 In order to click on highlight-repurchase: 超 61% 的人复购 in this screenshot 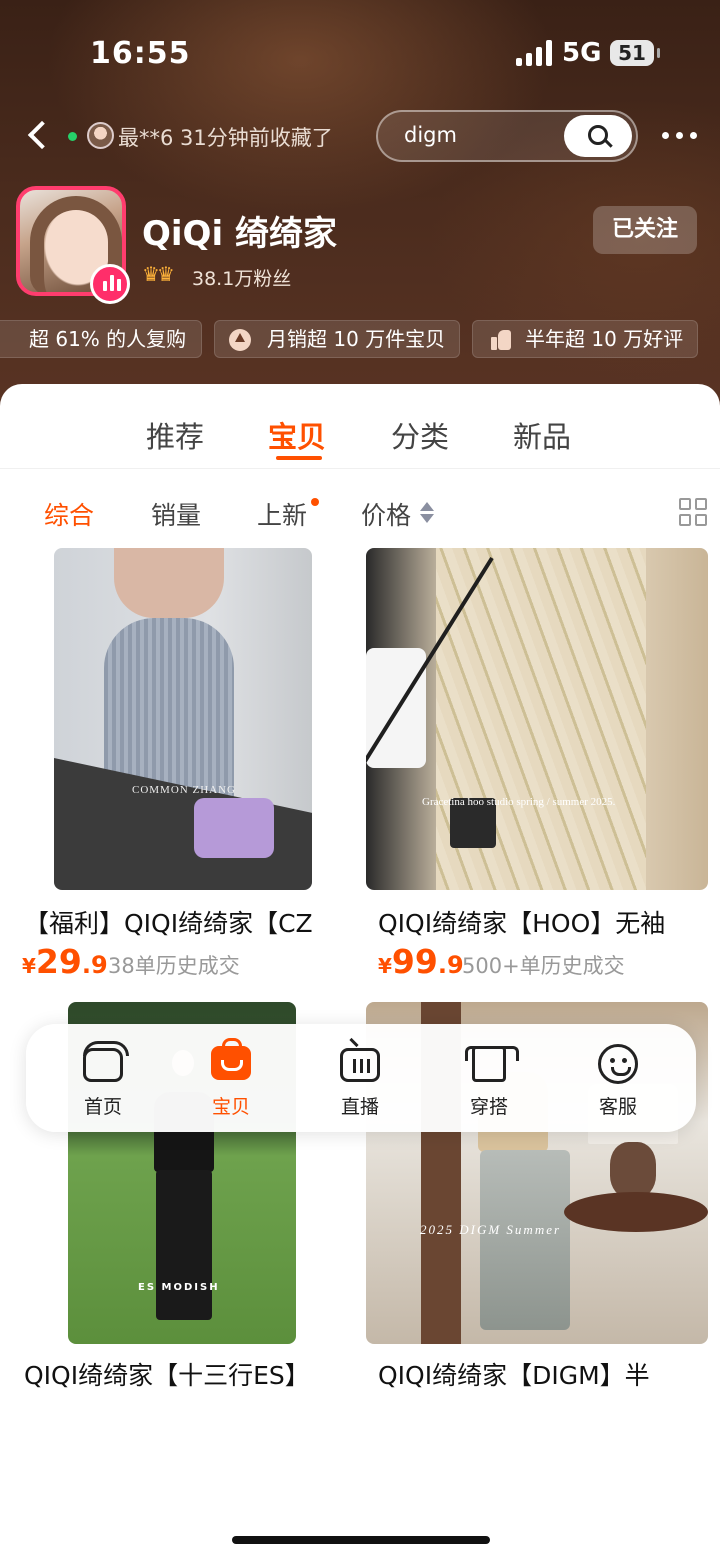, I will do `click(101, 339)`.